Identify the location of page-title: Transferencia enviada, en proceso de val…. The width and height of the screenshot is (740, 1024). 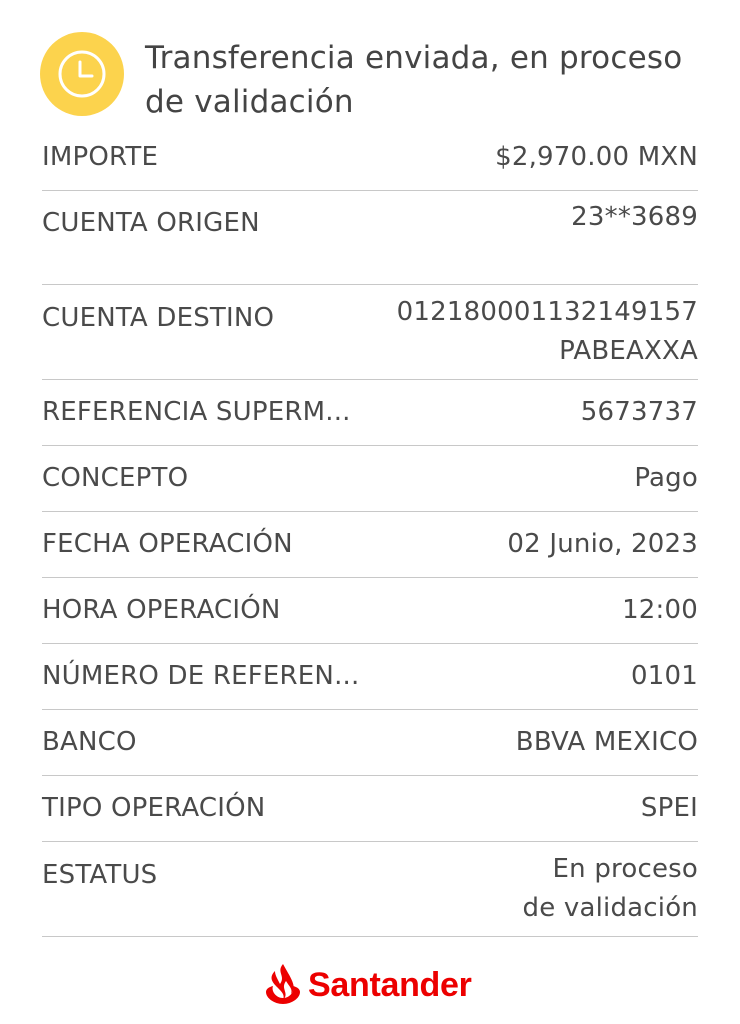
(414, 80).